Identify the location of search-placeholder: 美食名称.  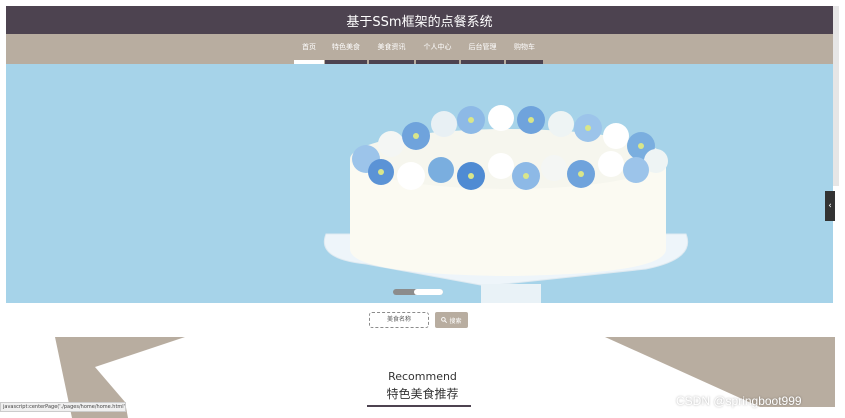
(398, 319).